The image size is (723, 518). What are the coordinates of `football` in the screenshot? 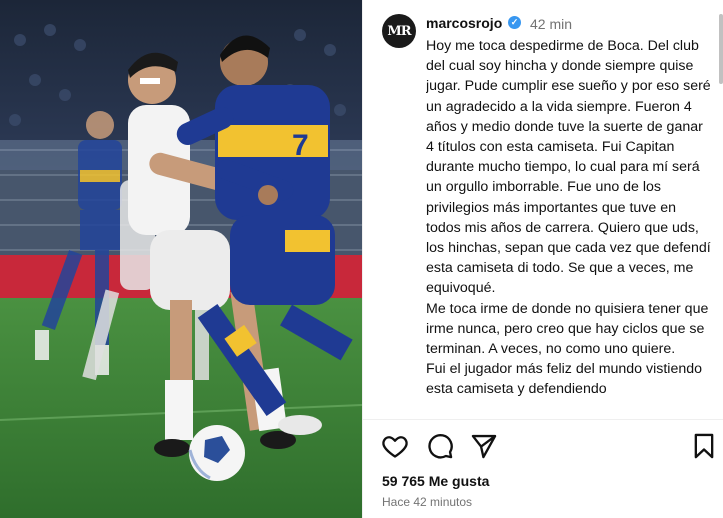 It's located at (216, 453).